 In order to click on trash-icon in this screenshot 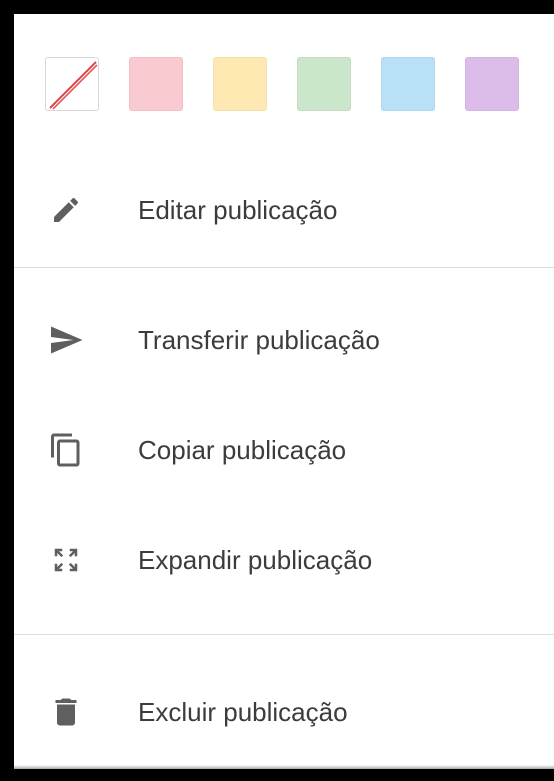, I will do `click(66, 712)`.